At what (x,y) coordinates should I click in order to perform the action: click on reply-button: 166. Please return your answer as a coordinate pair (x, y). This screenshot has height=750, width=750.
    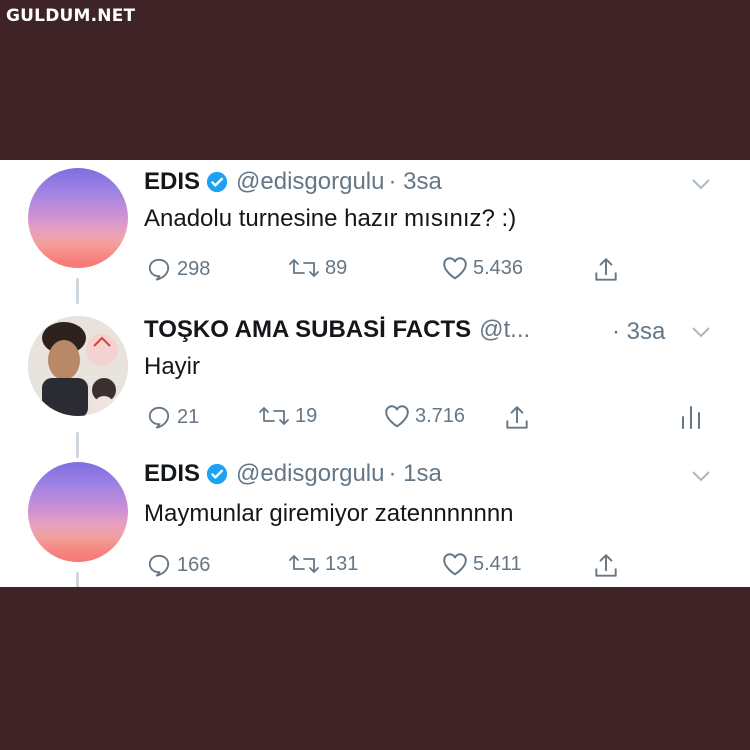
    Looking at the image, I should click on (178, 565).